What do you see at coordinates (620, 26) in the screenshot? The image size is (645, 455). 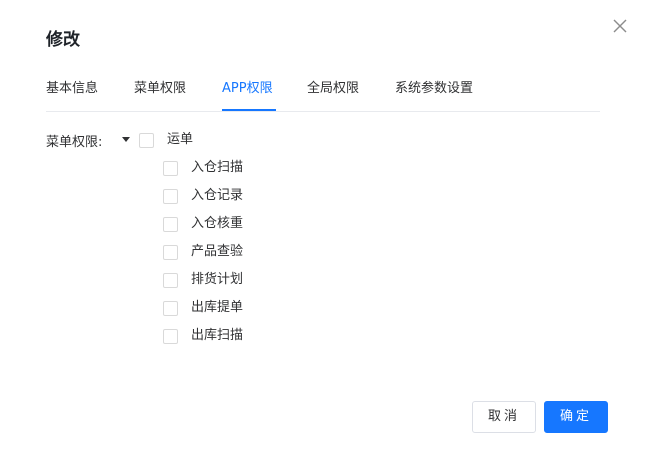 I see `close-icon` at bounding box center [620, 26].